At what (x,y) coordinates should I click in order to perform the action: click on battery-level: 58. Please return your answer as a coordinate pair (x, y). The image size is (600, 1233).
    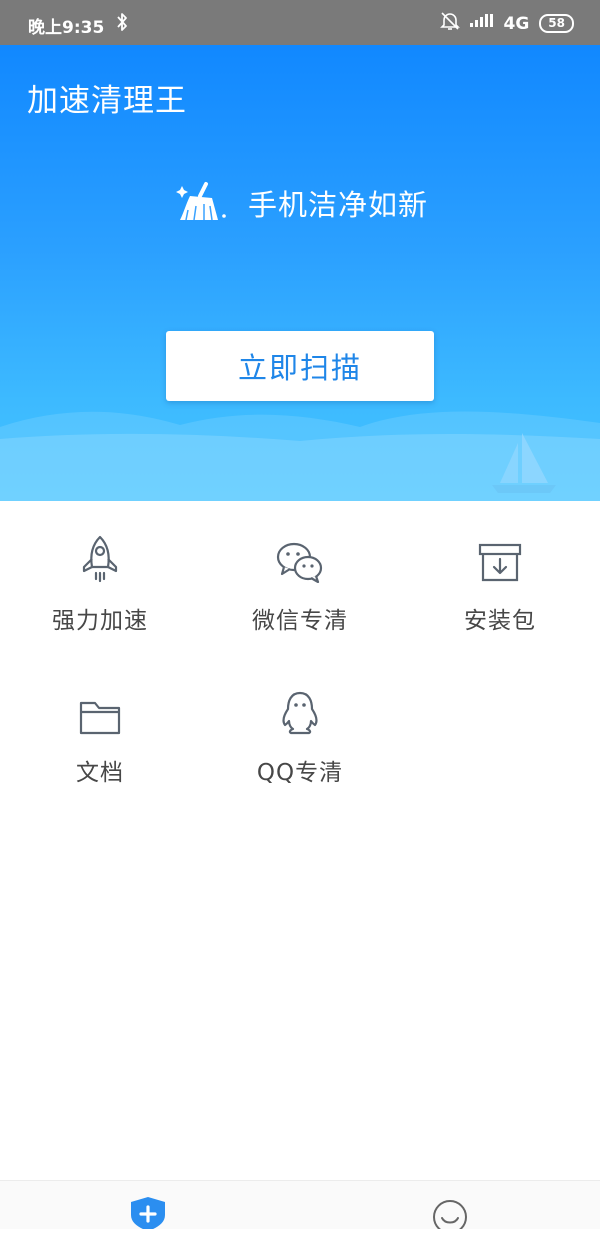
    Looking at the image, I should click on (556, 23).